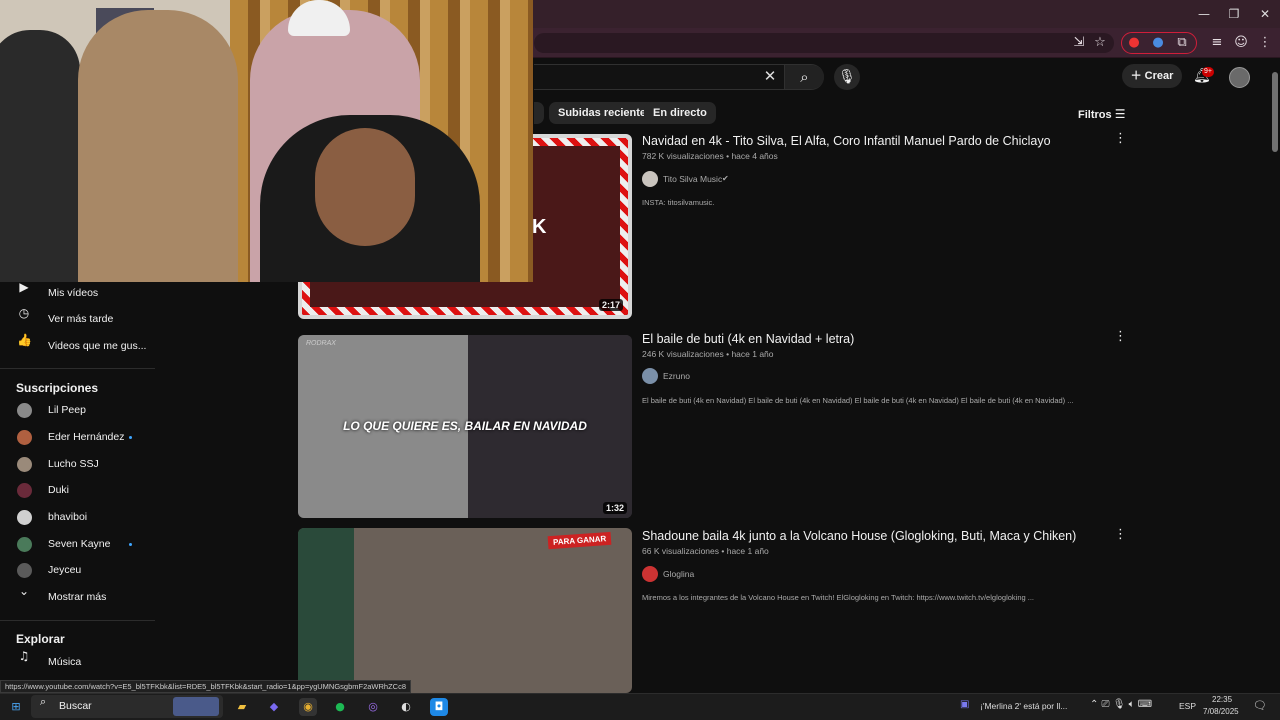 The height and width of the screenshot is (720, 1280). Describe the element at coordinates (68, 517) in the screenshot. I see `subscription-name: bhaviboi` at that location.